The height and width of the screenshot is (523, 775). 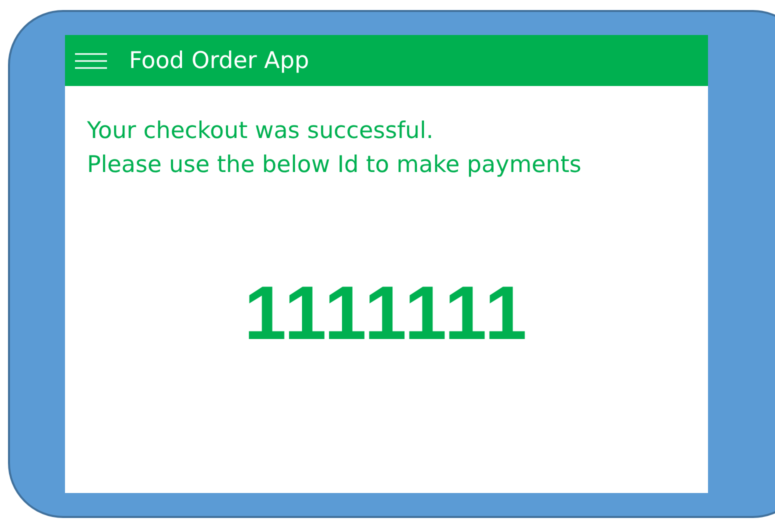 What do you see at coordinates (334, 165) in the screenshot?
I see `message-text: Please use the below Id to make payments` at bounding box center [334, 165].